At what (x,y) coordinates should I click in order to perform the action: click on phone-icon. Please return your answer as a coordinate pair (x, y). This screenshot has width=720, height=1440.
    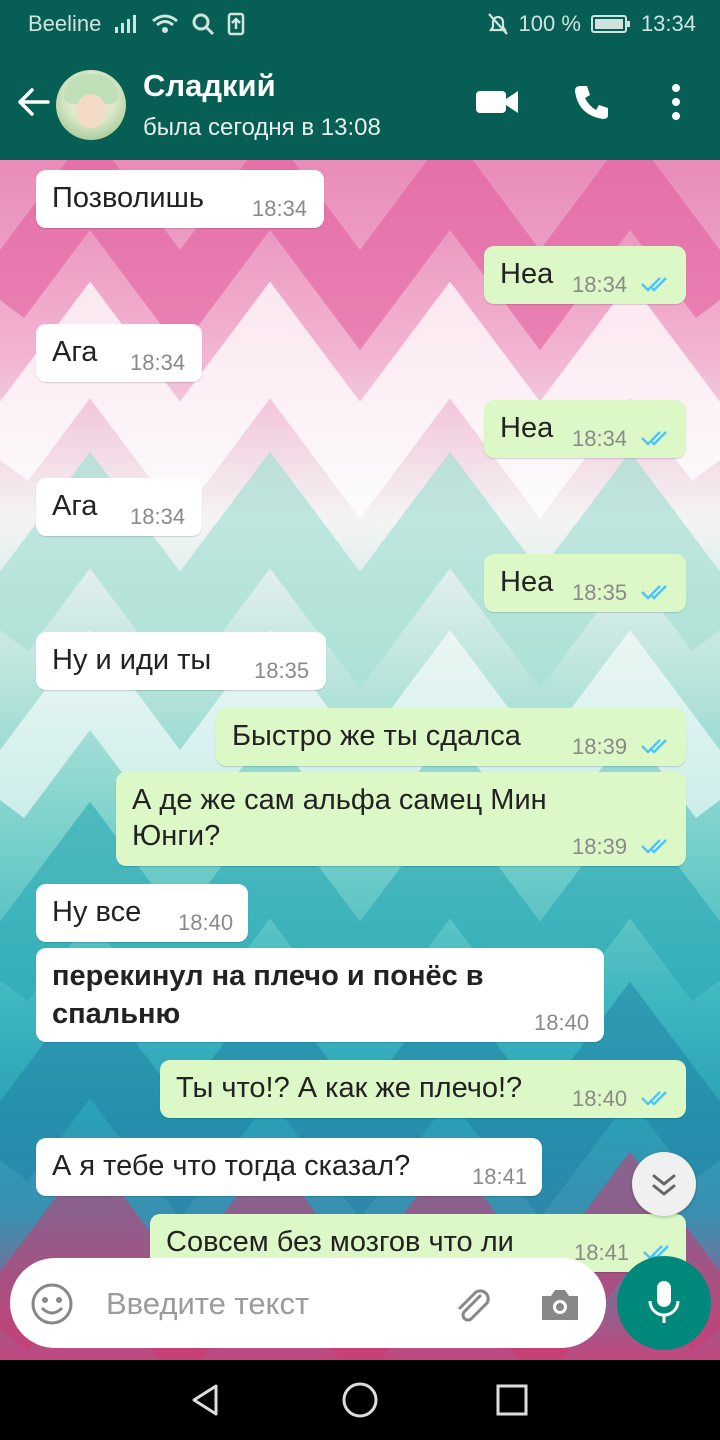
    Looking at the image, I should click on (592, 102).